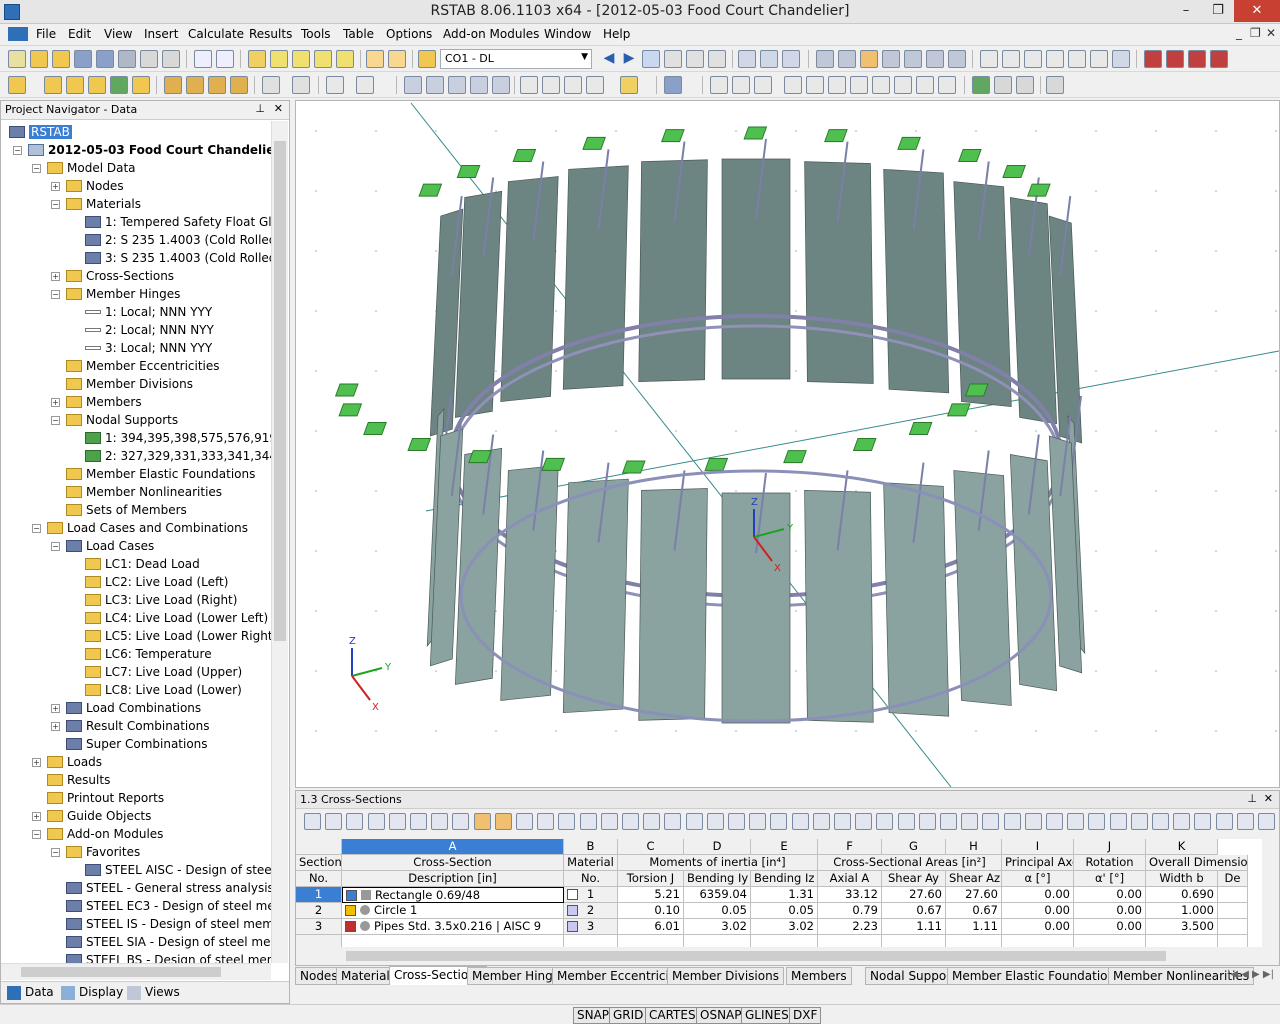  Describe the element at coordinates (1033, 59) in the screenshot. I see `view-z-icon` at that location.